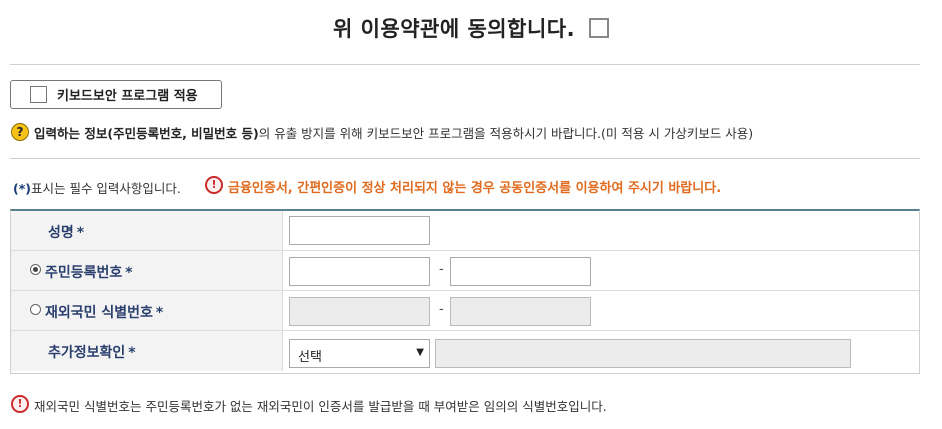 This screenshot has height=429, width=942. Describe the element at coordinates (104, 313) in the screenshot. I see `foreign-number-label: 재외국민 식별번호 *` at that location.